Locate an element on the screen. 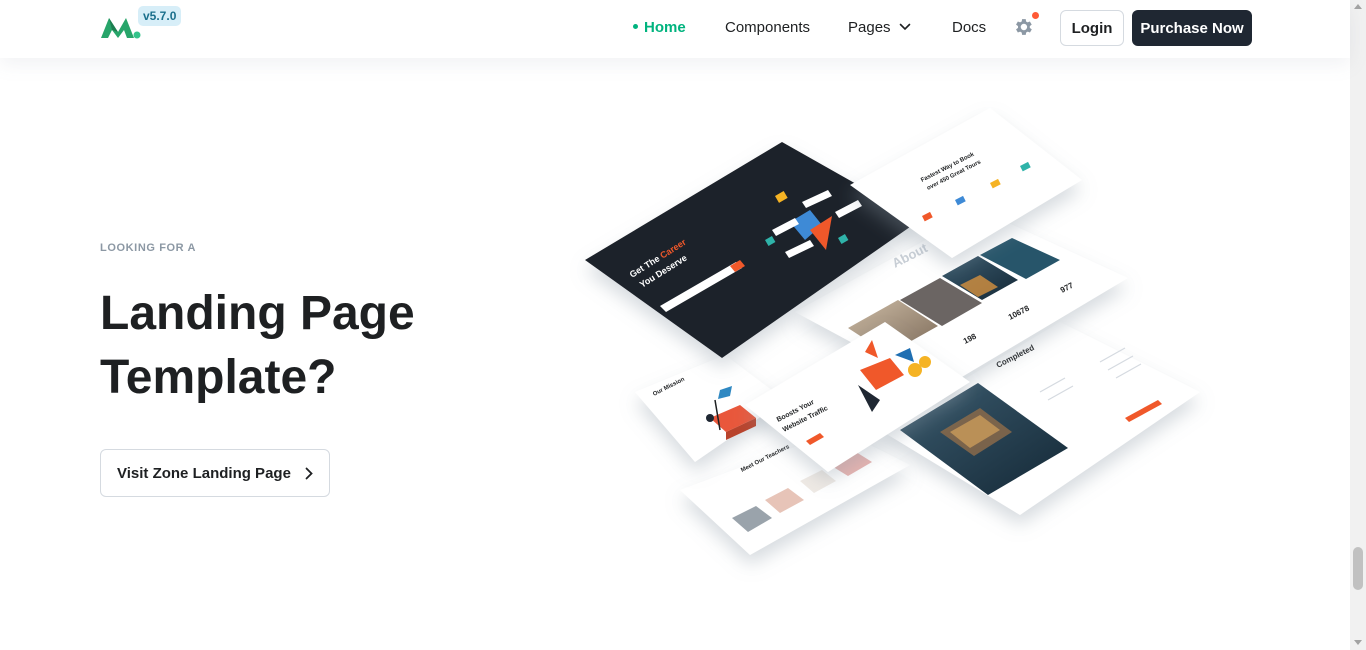 The width and height of the screenshot is (1366, 650). visit-zone-landing-button: Visit Zone Landing Page is located at coordinates (215, 473).